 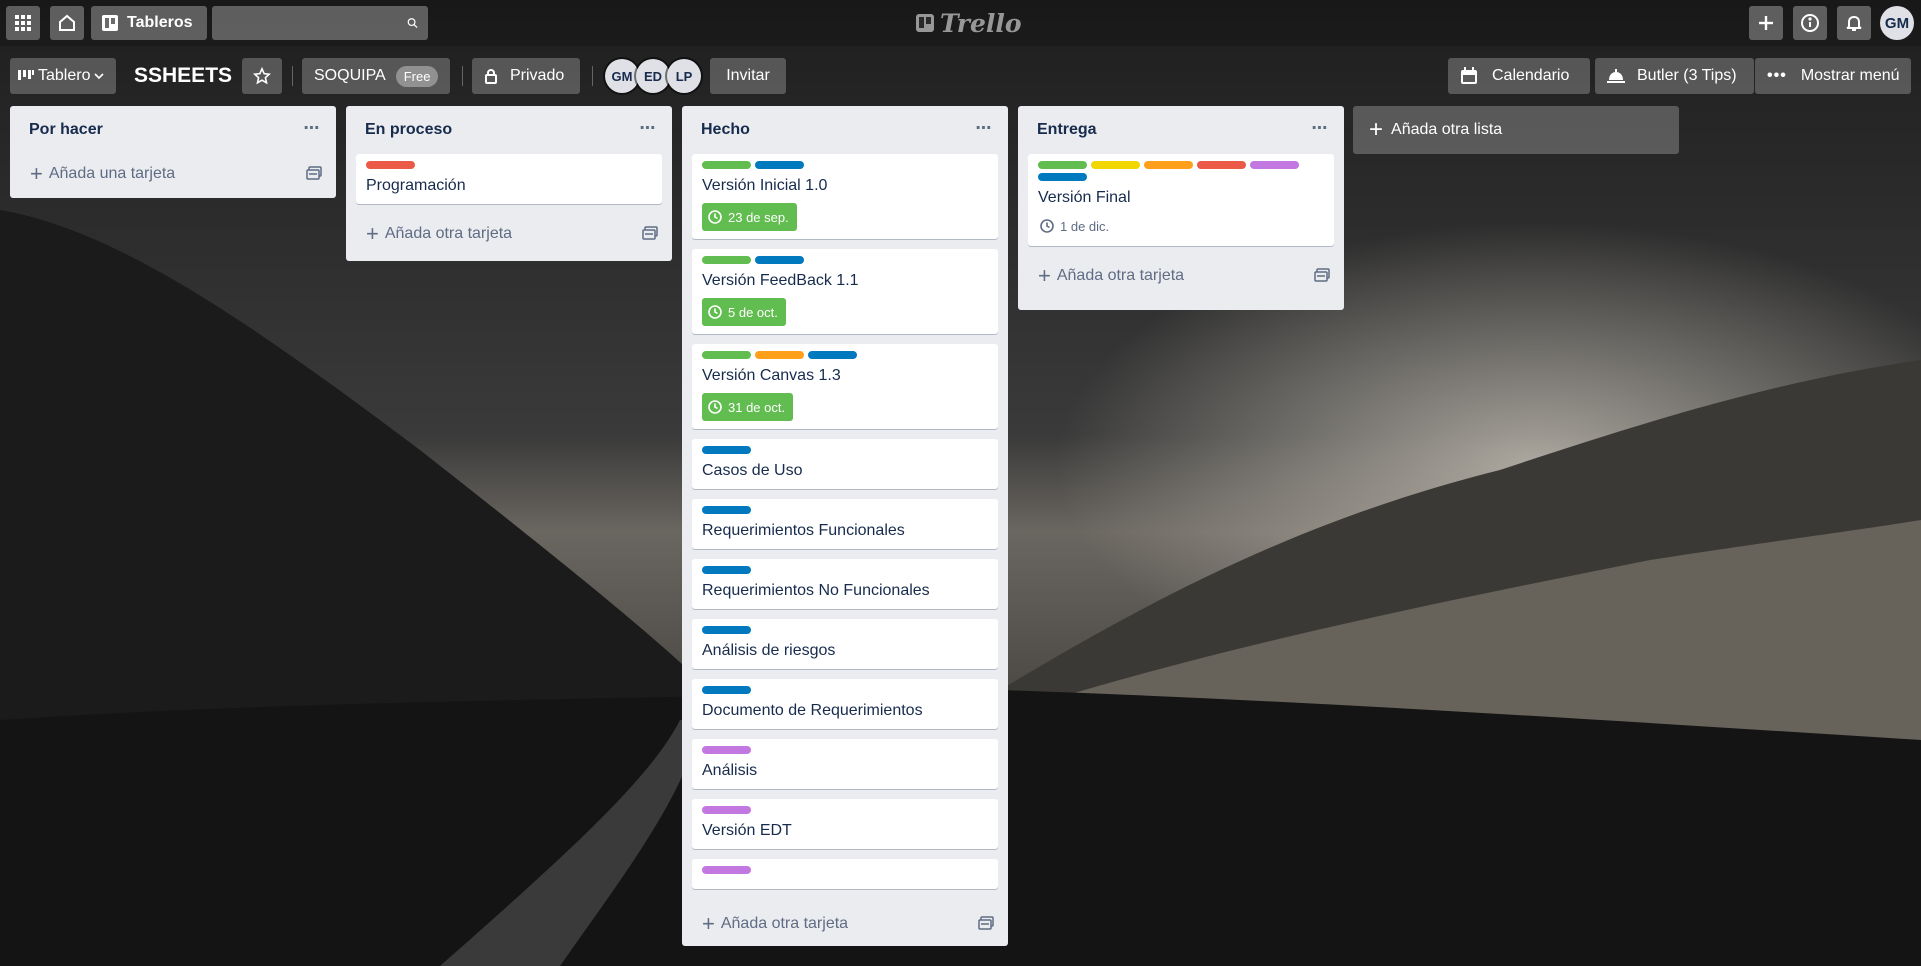 I want to click on top-header: Tableros Trello GM, so click(x=960, y=23).